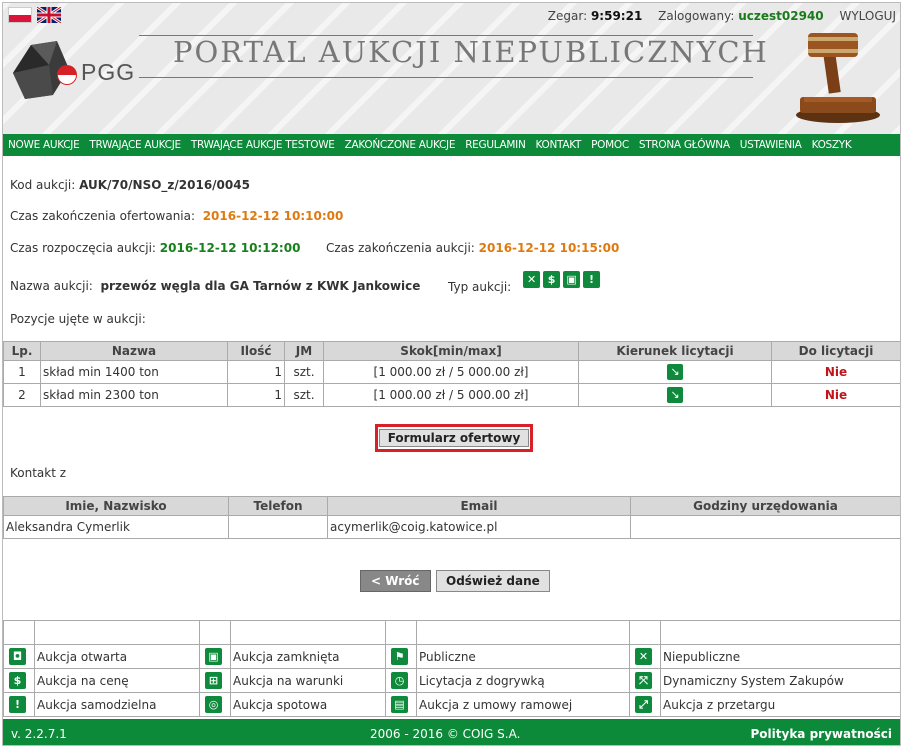 Image resolution: width=905 pixels, height=748 pixels. Describe the element at coordinates (549, 248) in the screenshot. I see `end-value: 2016-12-12 10:15:00` at that location.